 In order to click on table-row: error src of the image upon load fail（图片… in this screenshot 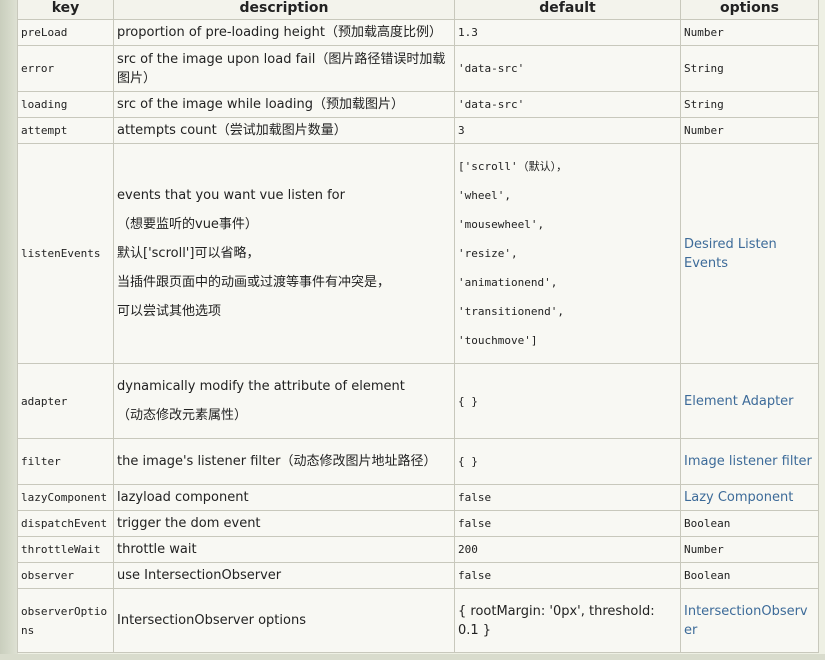, I will do `click(418, 68)`.